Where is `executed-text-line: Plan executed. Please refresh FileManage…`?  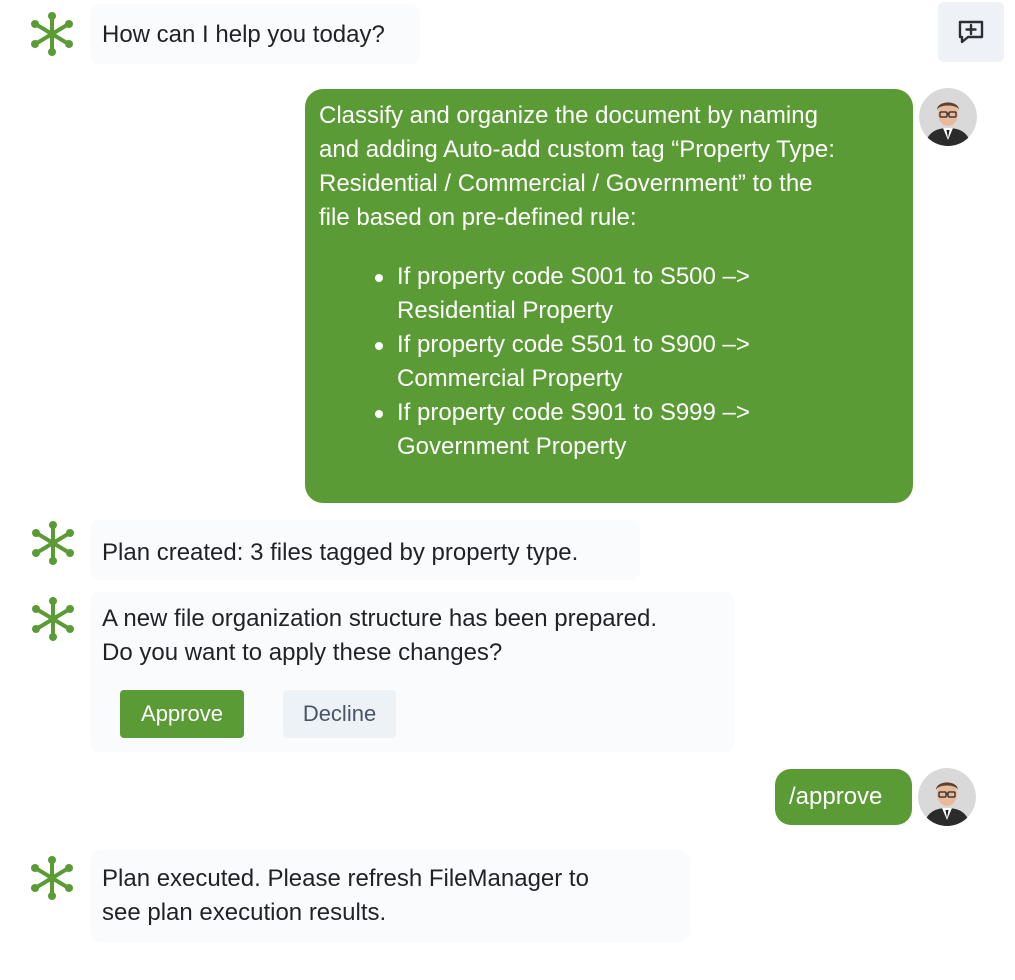
executed-text-line: Plan executed. Please refresh FileManage… is located at coordinates (345, 878).